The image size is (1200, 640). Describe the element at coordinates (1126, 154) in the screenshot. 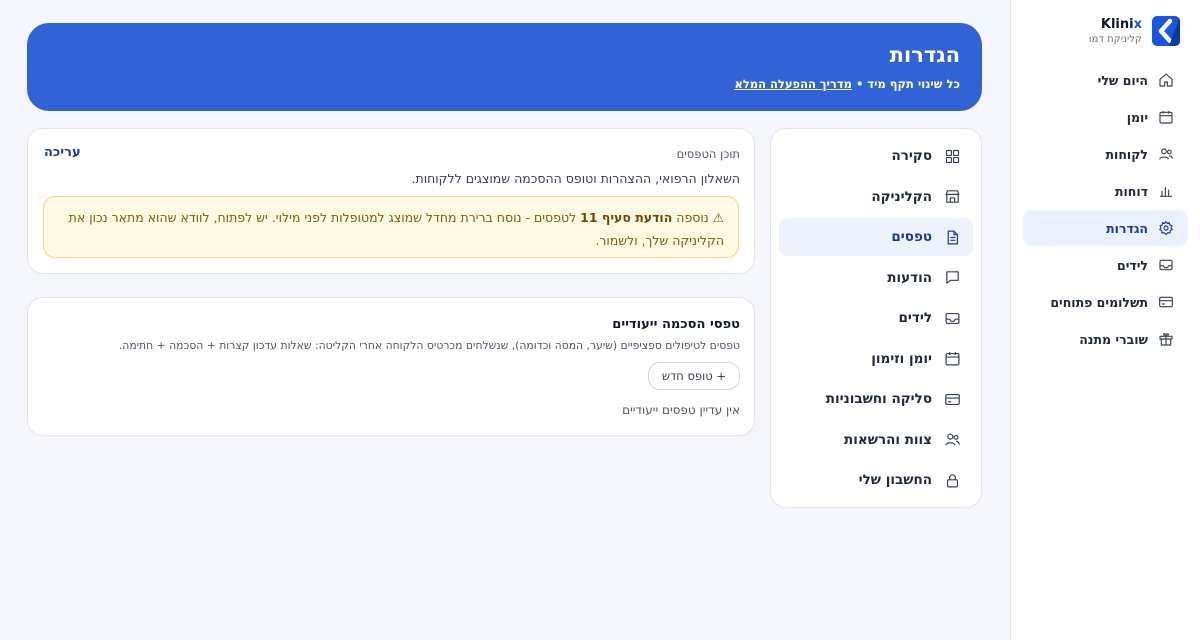

I see `sidebar-item-label: לקוחות` at that location.